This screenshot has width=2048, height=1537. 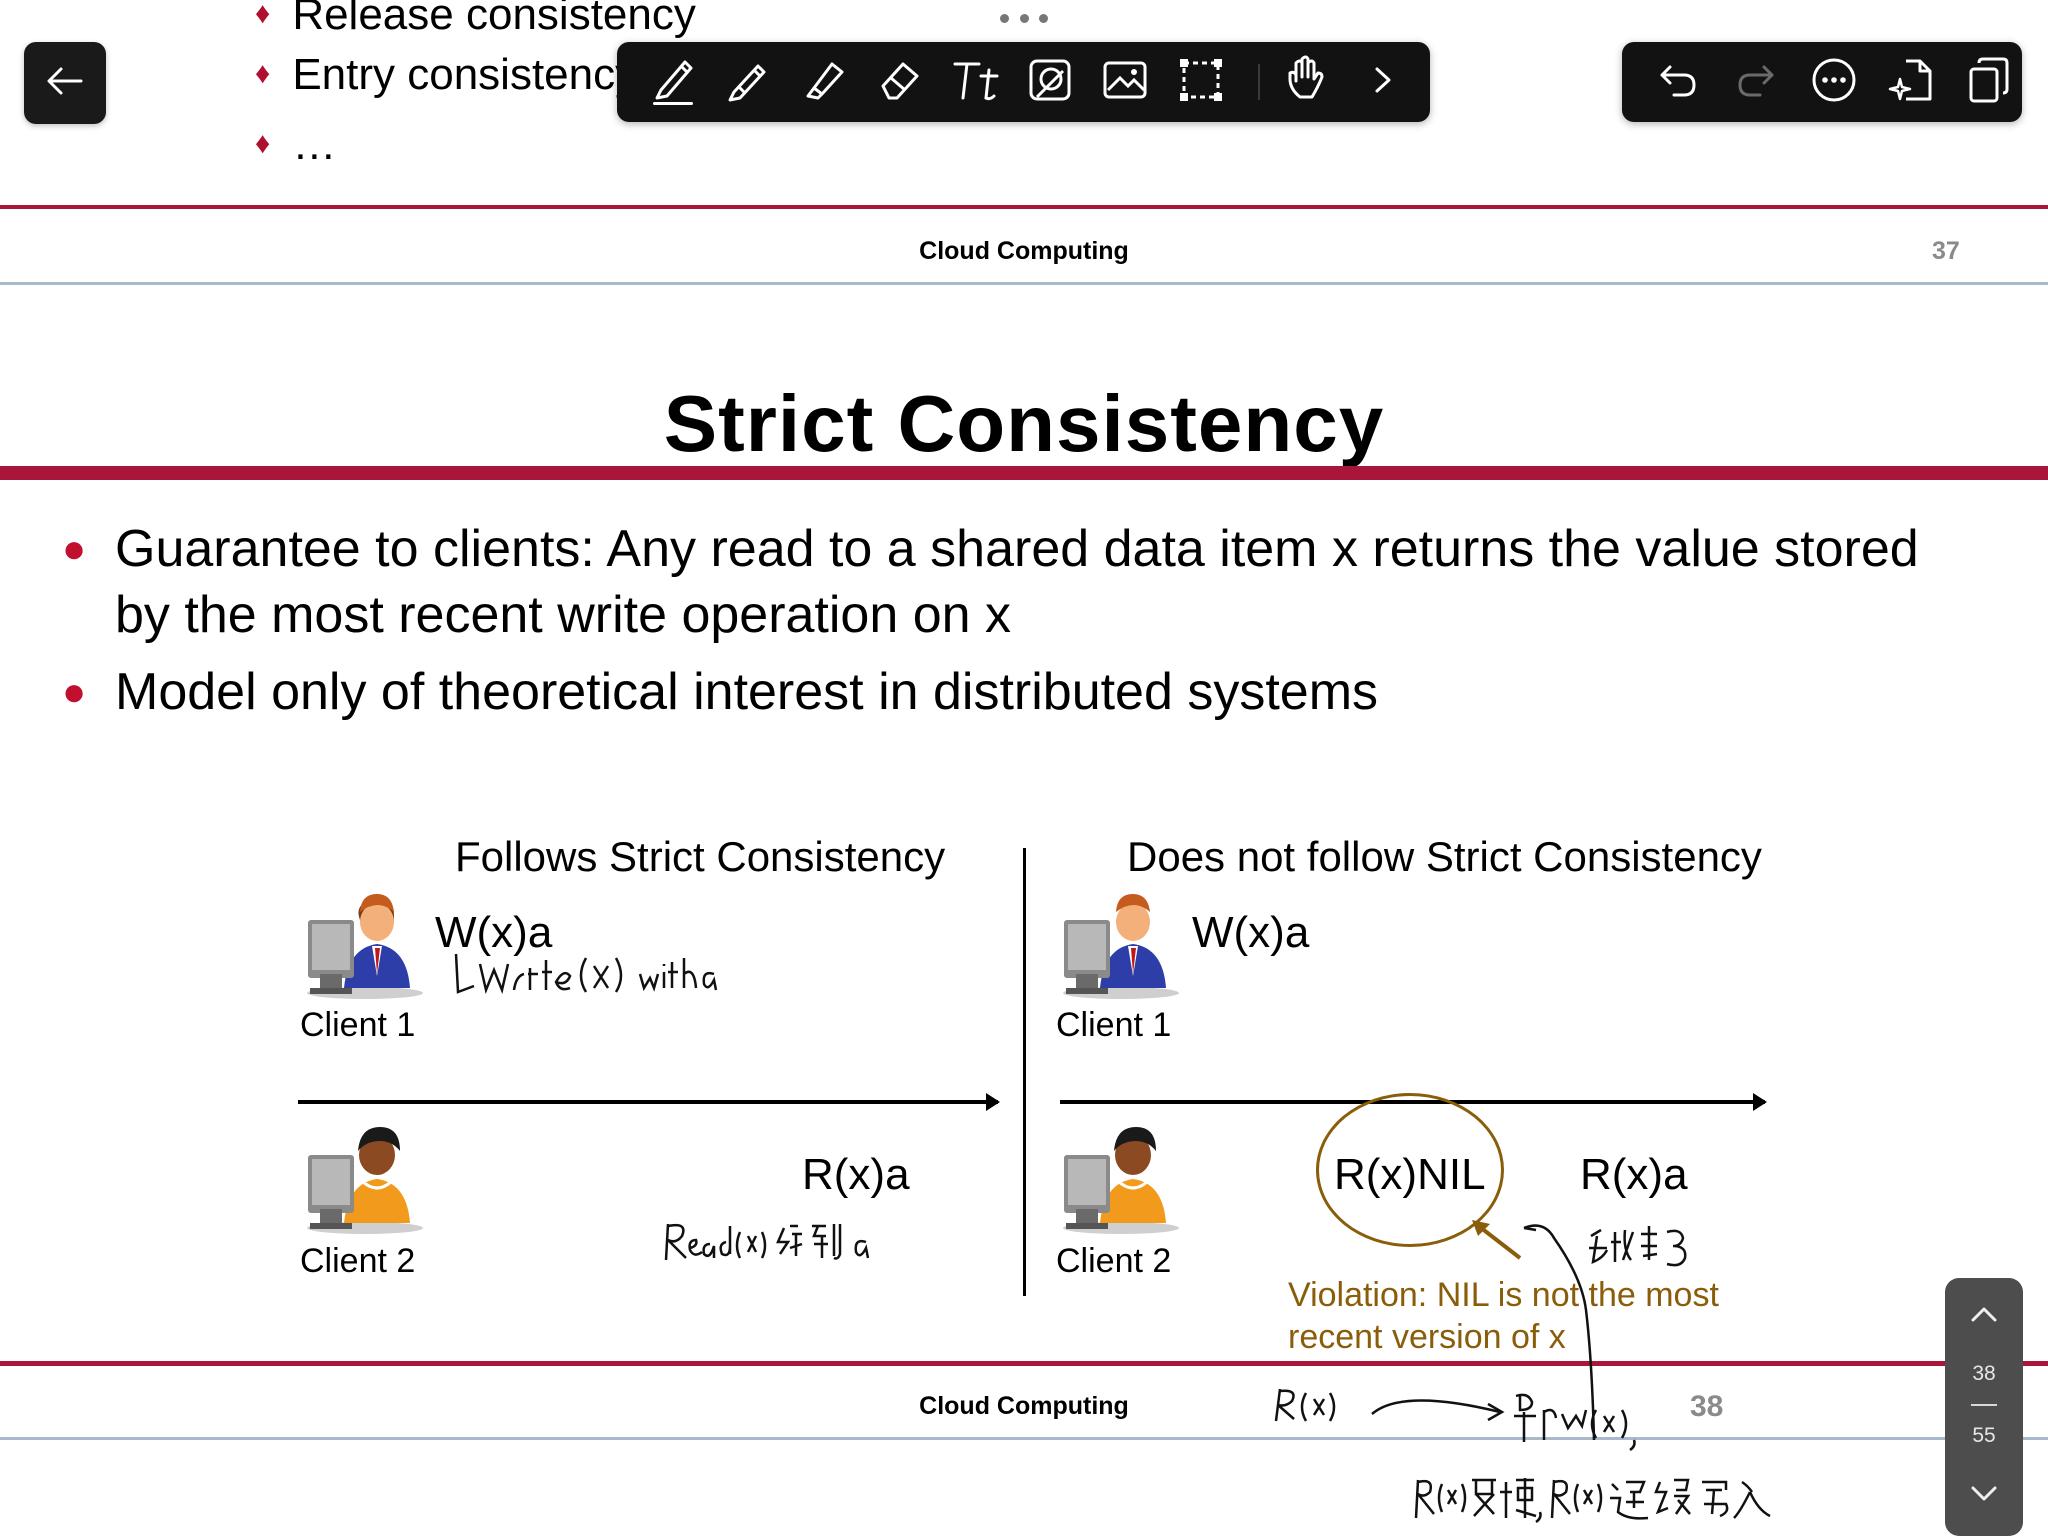 I want to click on prev-bullet-text: Entry consistency, so click(x=465, y=74).